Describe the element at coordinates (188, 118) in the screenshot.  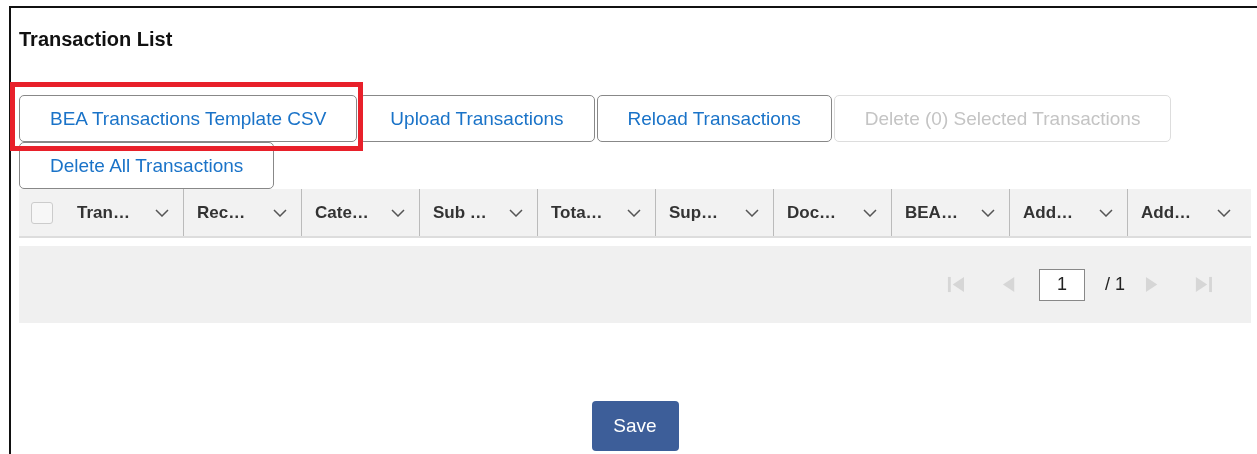
I see `action-button: BEA Transactions Template CSV` at that location.